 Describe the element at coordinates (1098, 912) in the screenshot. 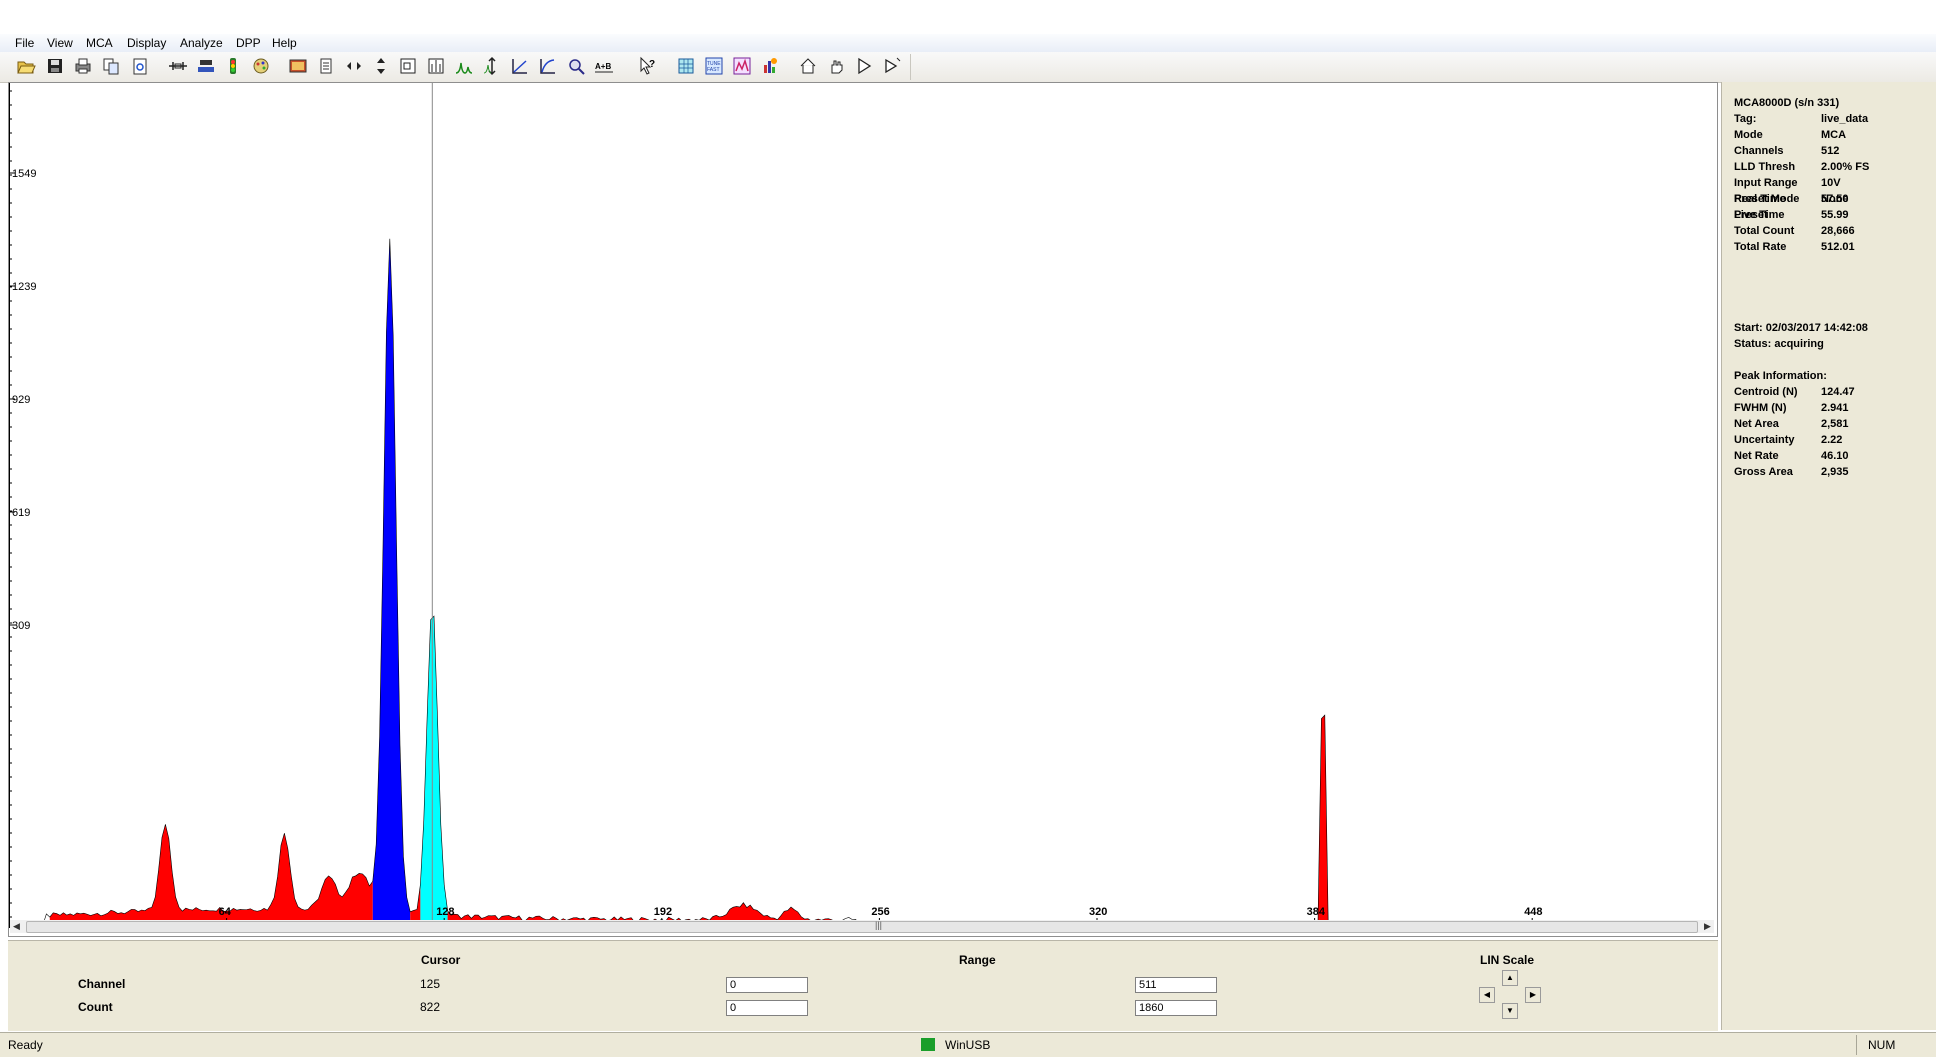

I see `x-tick-label: 320` at that location.